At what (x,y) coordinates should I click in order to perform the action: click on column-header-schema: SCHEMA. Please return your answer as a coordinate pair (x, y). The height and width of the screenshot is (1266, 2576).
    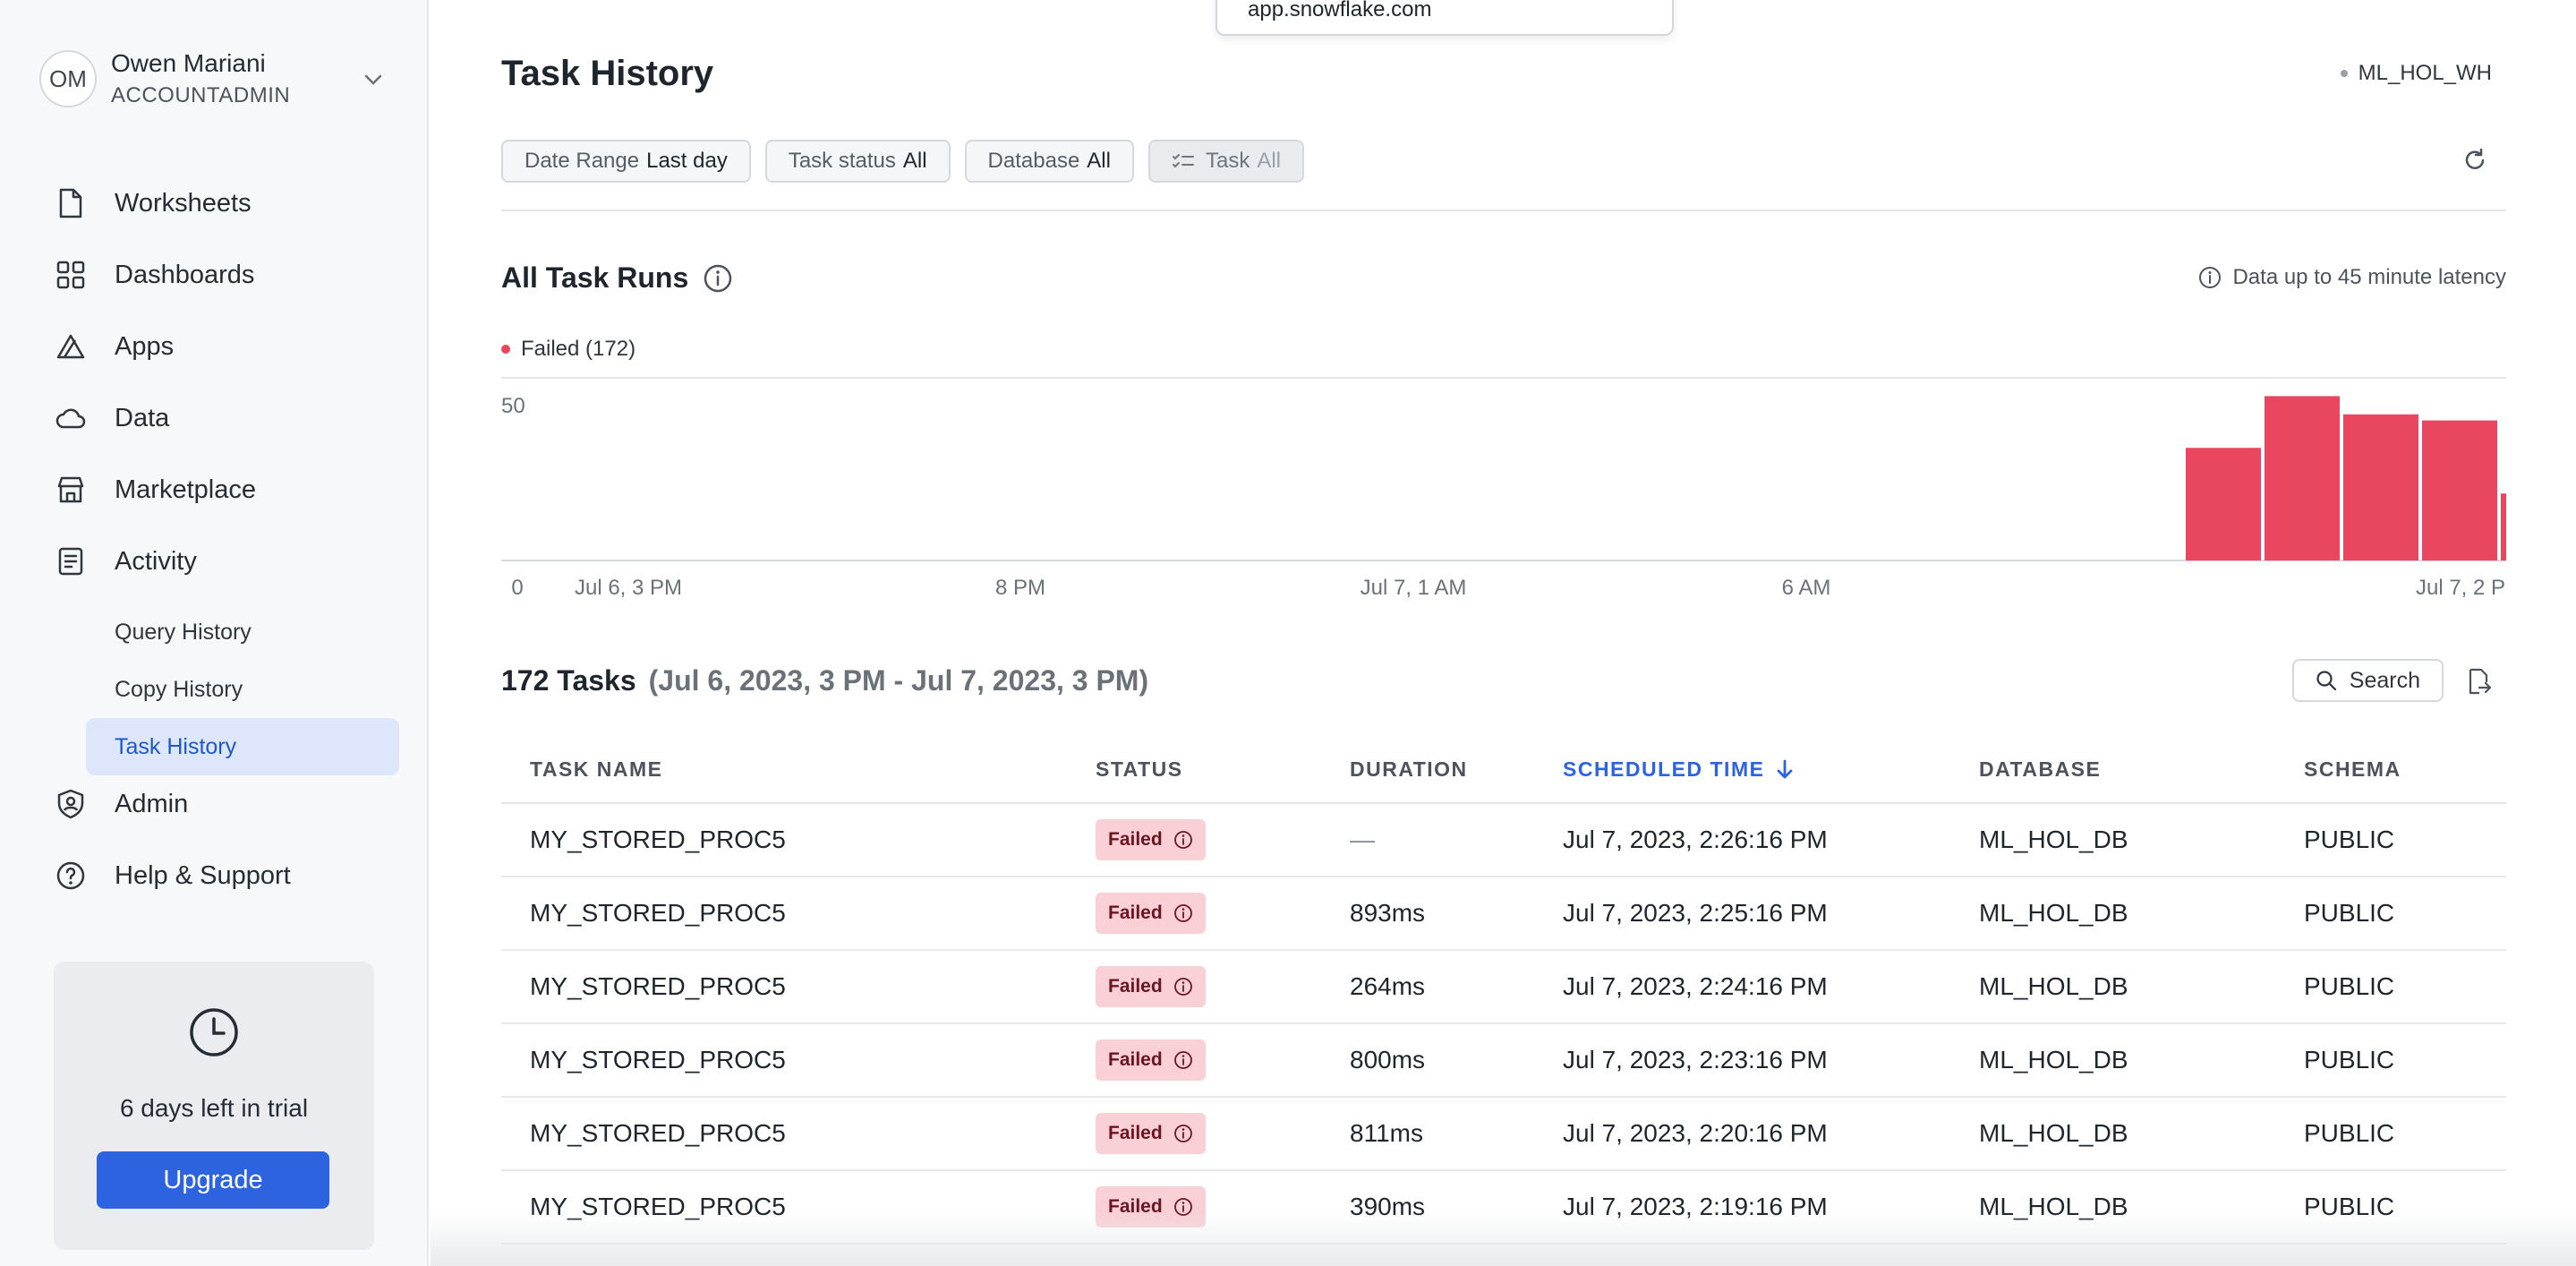
    Looking at the image, I should click on (2405, 769).